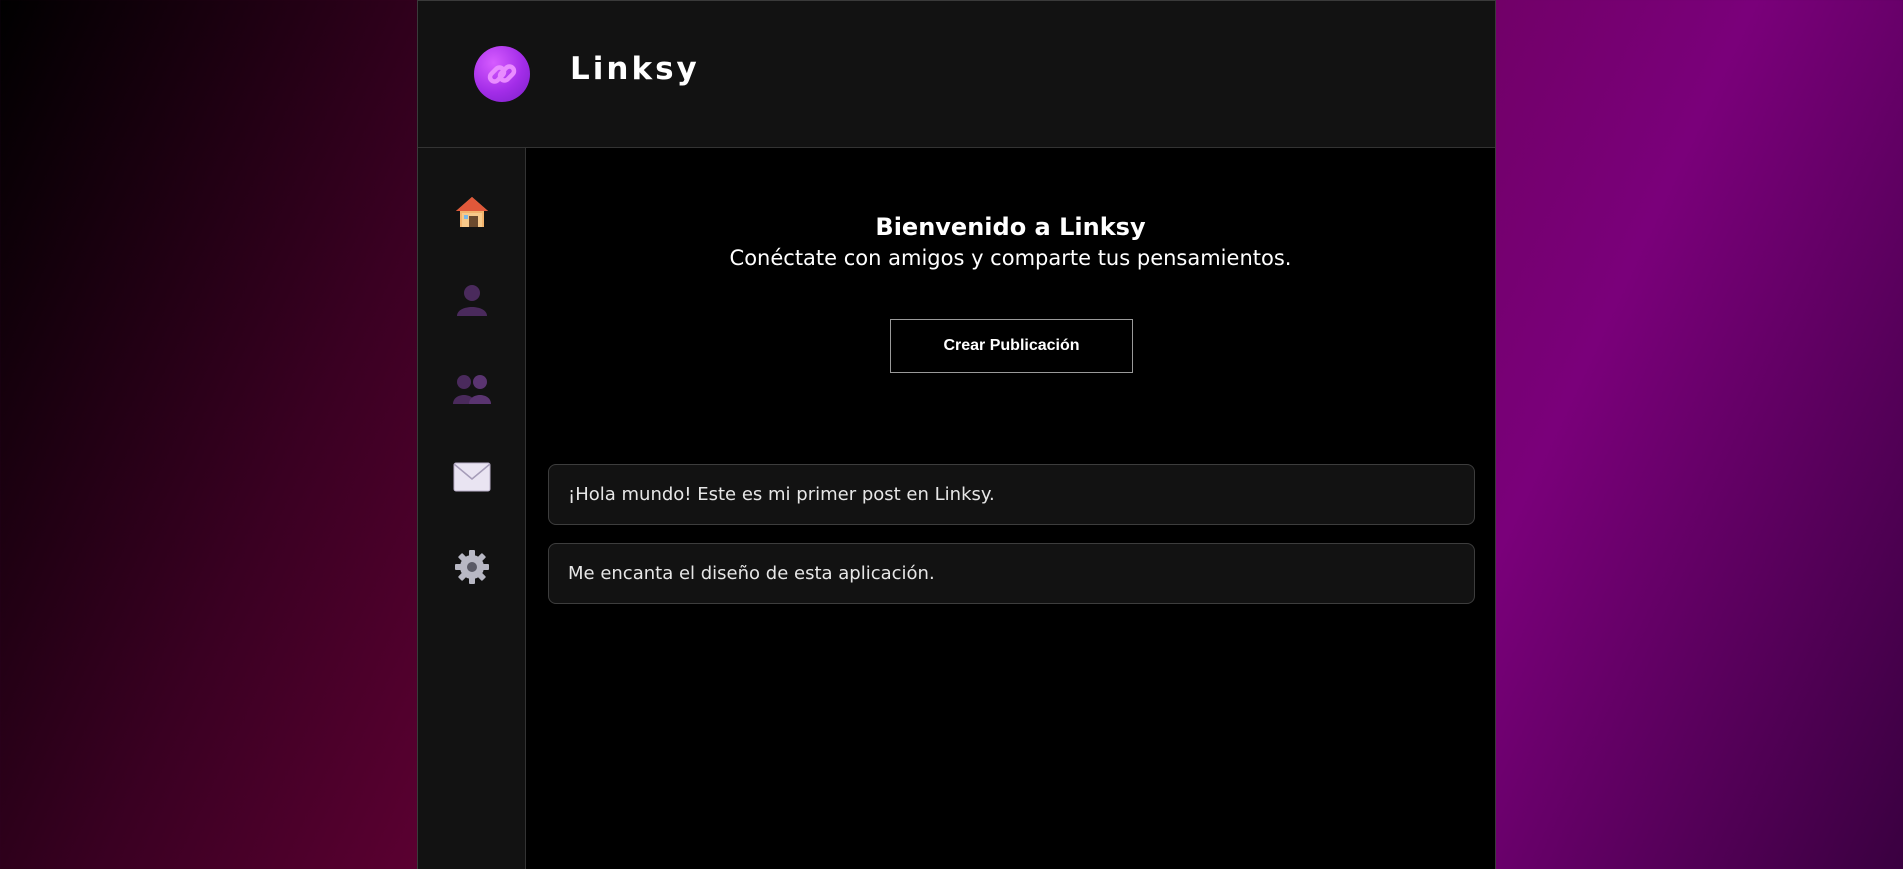 The width and height of the screenshot is (1903, 869). What do you see at coordinates (1011, 346) in the screenshot?
I see `create-post-button: Crear Publicación` at bounding box center [1011, 346].